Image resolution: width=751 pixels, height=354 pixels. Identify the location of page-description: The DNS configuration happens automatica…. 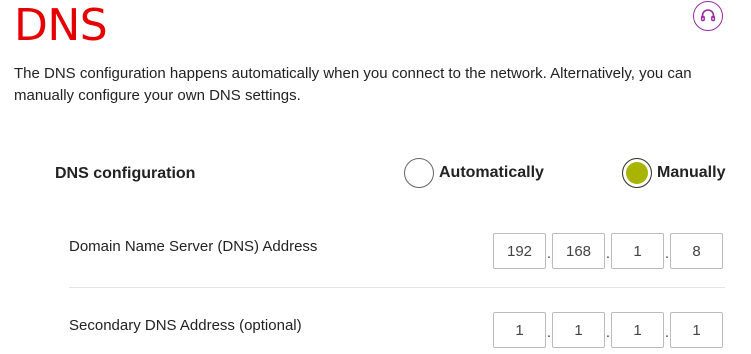
(353, 84).